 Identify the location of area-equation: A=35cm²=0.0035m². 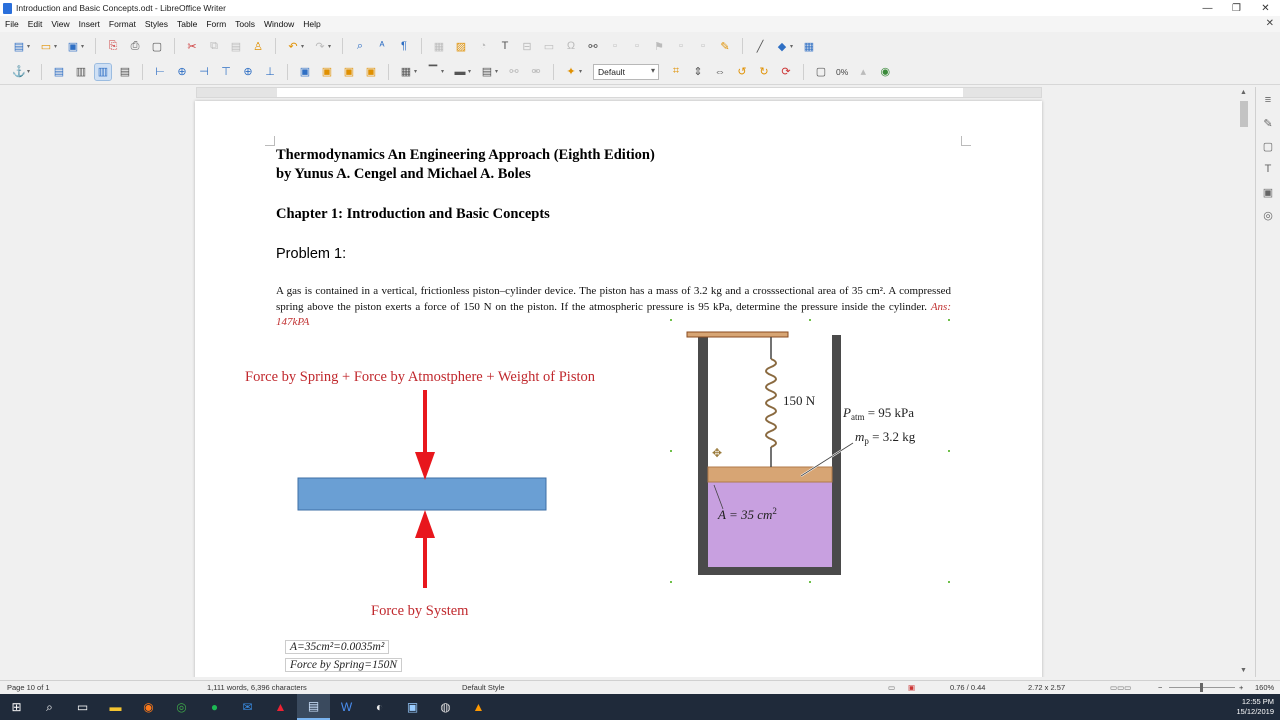
(337, 647).